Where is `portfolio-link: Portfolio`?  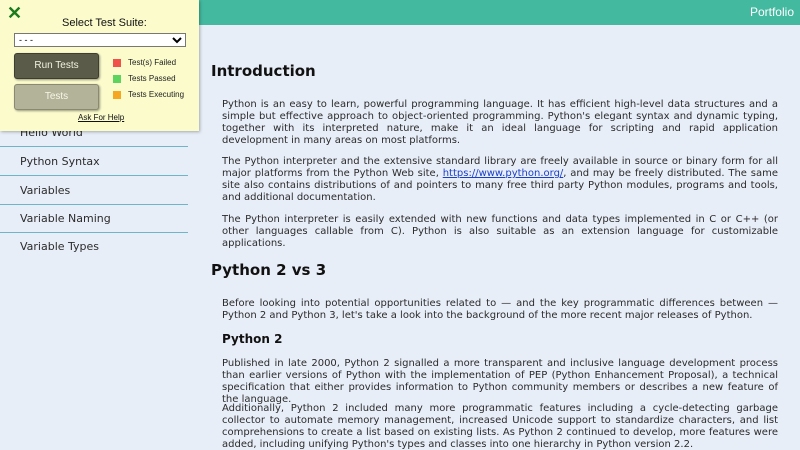
portfolio-link: Portfolio is located at coordinates (772, 12).